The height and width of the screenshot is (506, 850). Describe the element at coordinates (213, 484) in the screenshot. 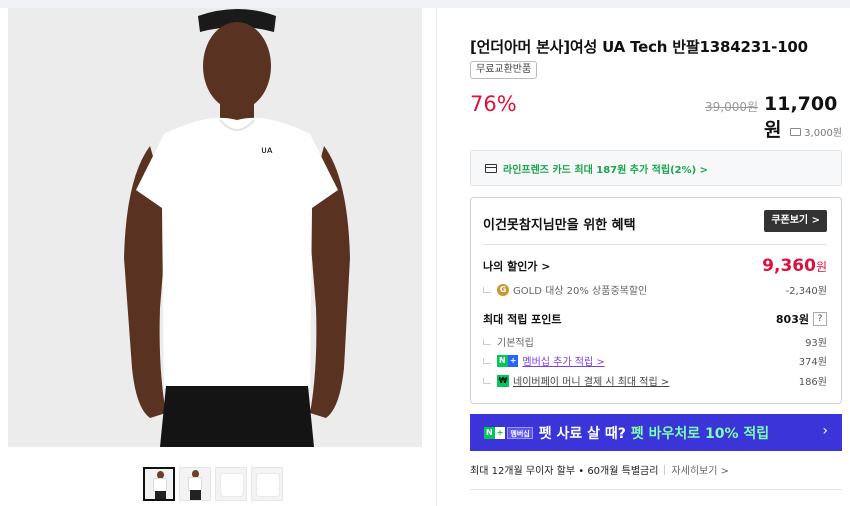

I see `thumbnail-strip` at that location.